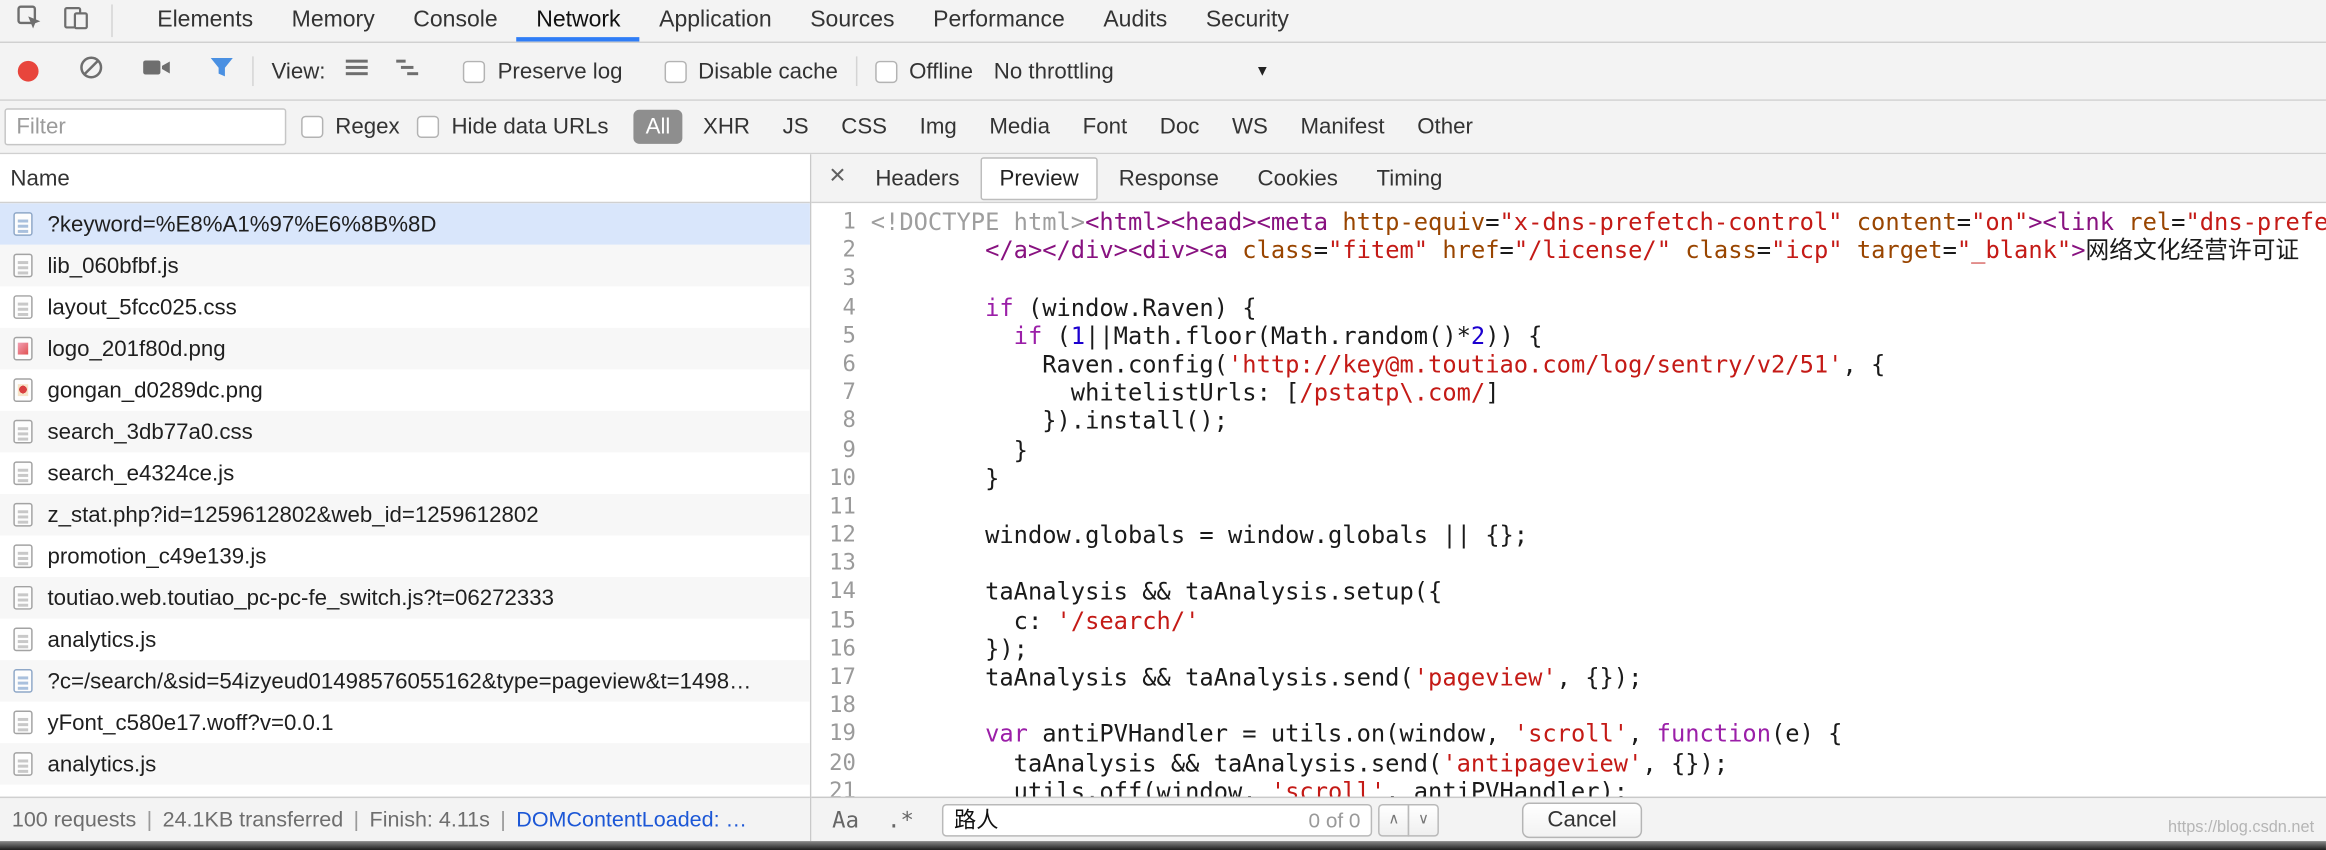  I want to click on disable-cache-label: Disable cache, so click(768, 71).